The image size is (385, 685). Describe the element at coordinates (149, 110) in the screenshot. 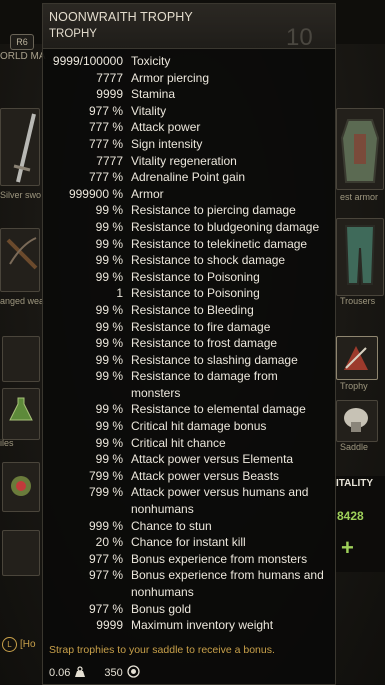

I see `stat-name: Vitality` at that location.